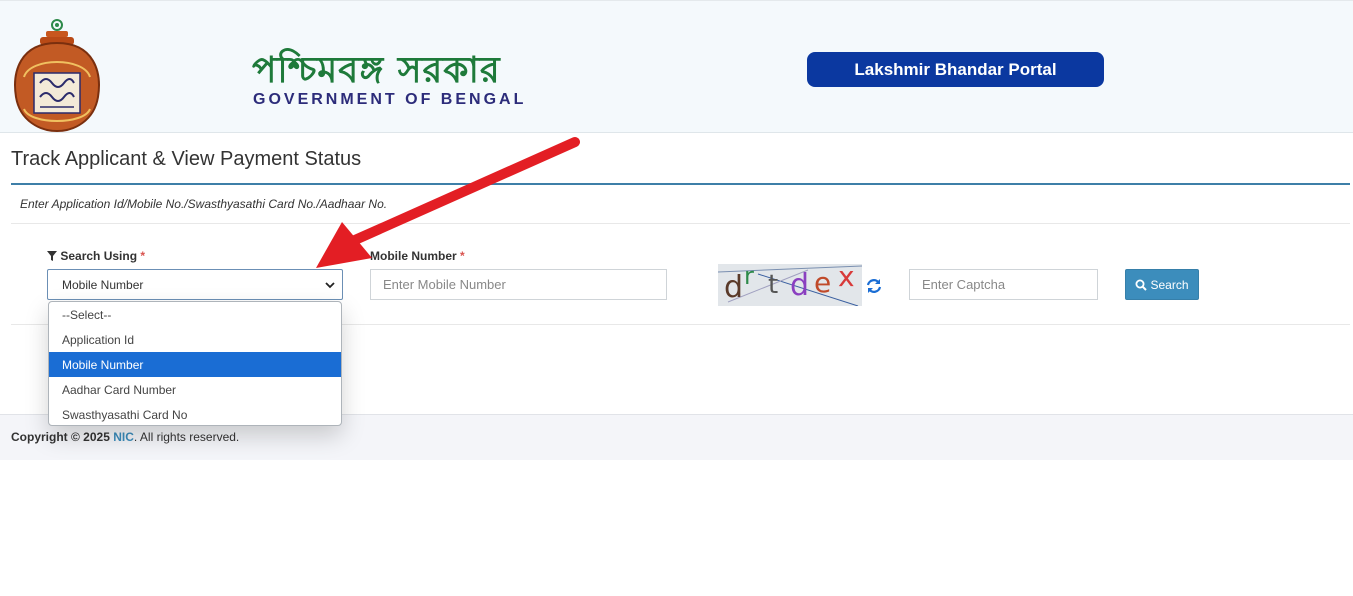  I want to click on search-button: Search, so click(1162, 284).